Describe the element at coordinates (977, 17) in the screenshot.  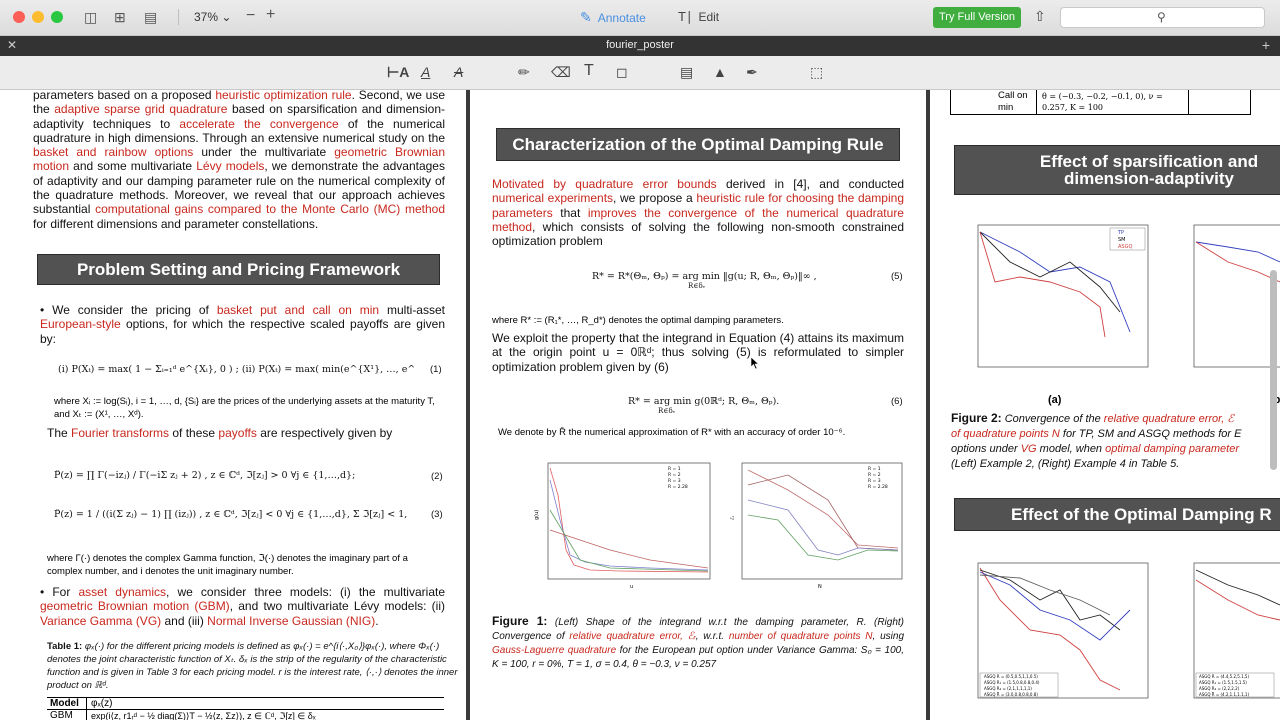
I see `try-full-version-button: Try Full Version` at that location.